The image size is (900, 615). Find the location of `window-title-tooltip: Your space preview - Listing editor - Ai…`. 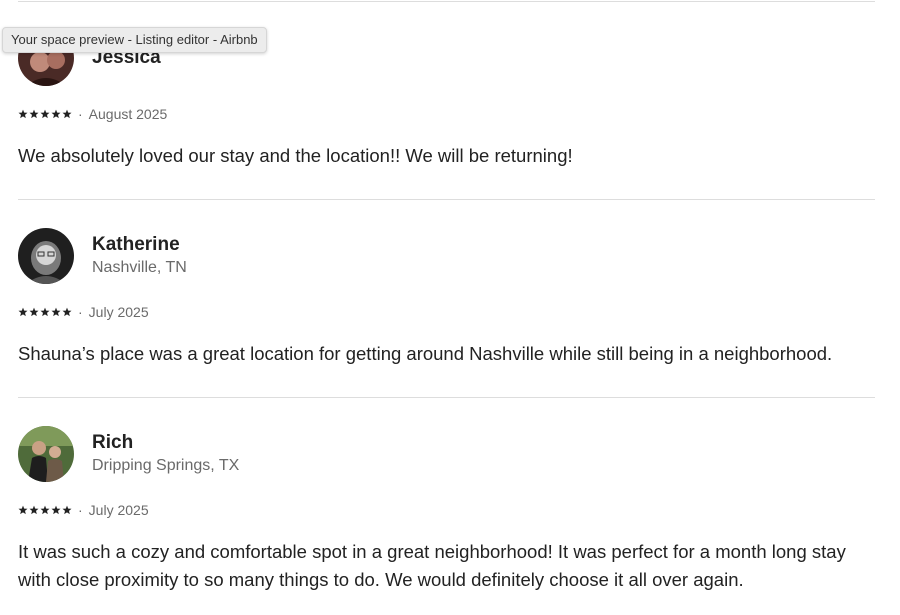

window-title-tooltip: Your space preview - Listing editor - Ai… is located at coordinates (134, 40).